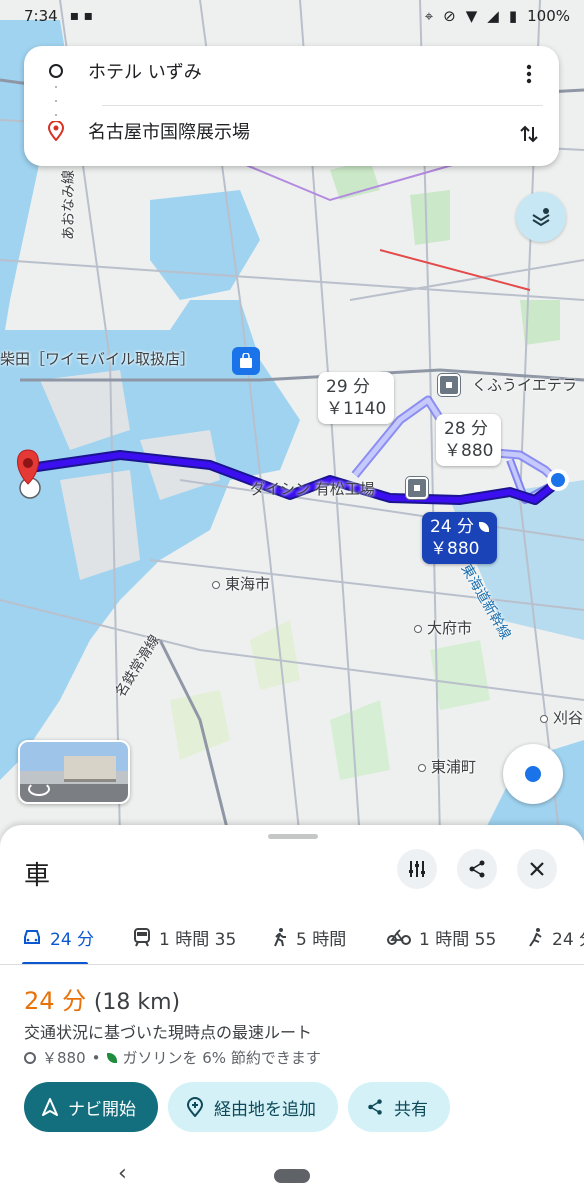 This screenshot has width=584, height=1200. What do you see at coordinates (32, 937) in the screenshot?
I see `car-icon` at bounding box center [32, 937].